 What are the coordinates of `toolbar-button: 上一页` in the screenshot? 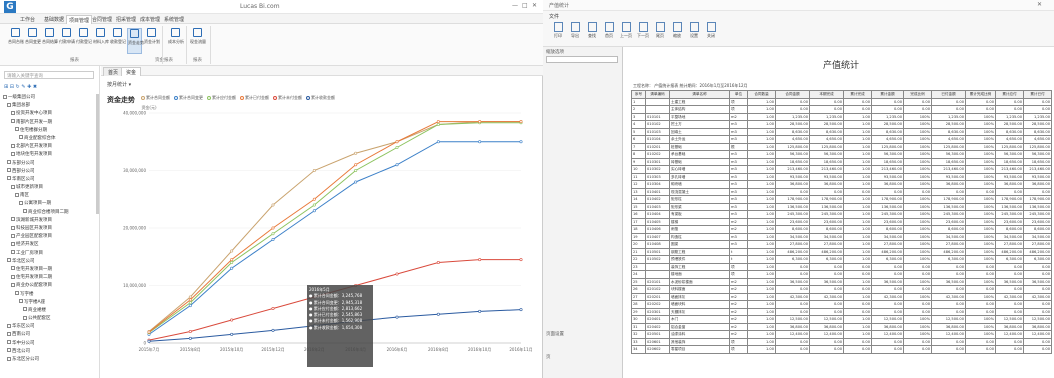 It's located at (626, 30).